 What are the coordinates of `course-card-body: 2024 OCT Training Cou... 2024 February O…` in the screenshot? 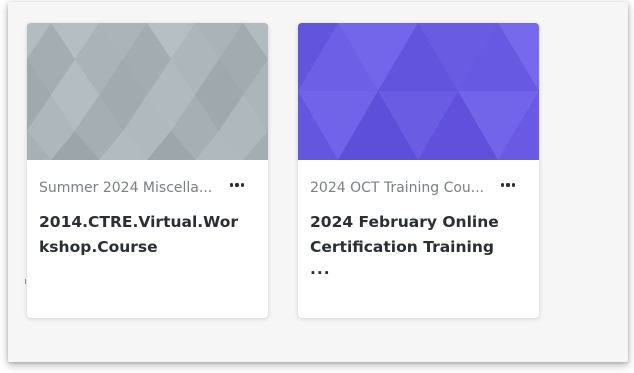 It's located at (418, 219).